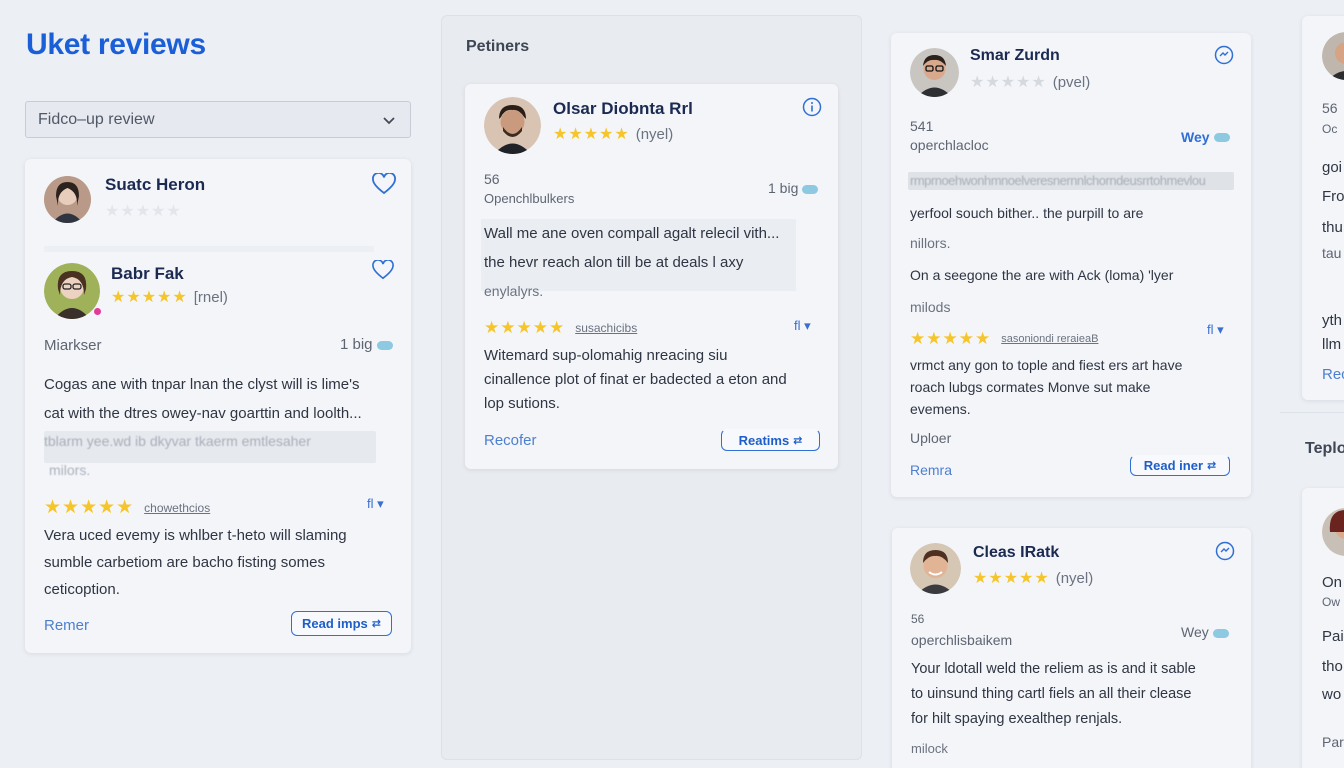  I want to click on review-meta: Openchlbulkers, so click(529, 198).